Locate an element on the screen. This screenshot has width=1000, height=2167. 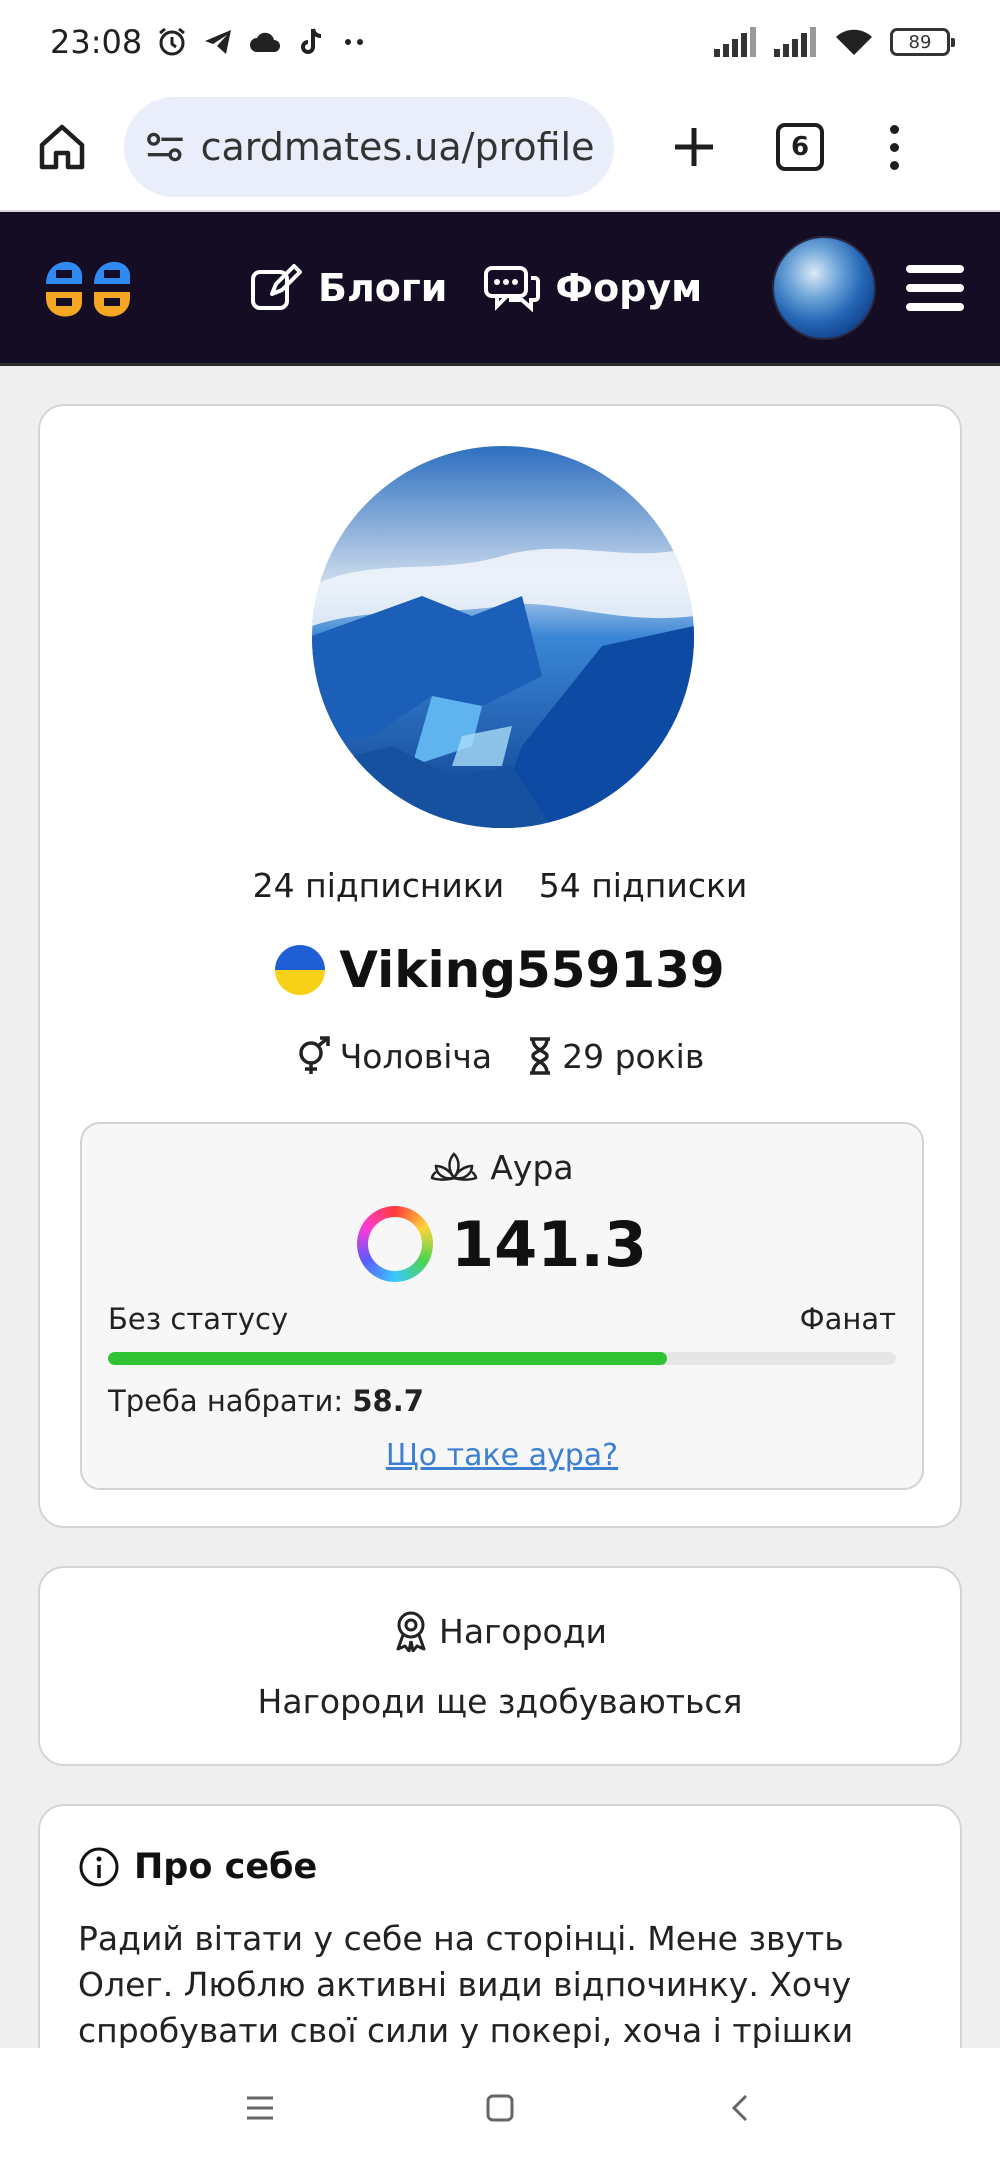
nav-blogs-label: Блоги is located at coordinates (383, 287).